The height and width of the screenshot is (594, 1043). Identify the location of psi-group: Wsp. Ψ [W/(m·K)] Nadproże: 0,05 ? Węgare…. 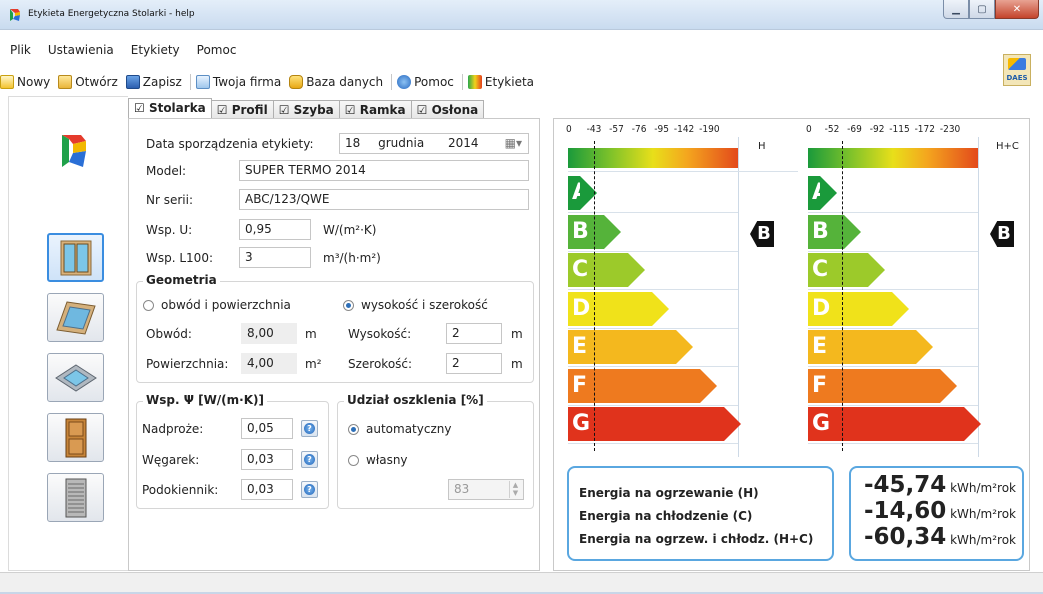
(232, 451).